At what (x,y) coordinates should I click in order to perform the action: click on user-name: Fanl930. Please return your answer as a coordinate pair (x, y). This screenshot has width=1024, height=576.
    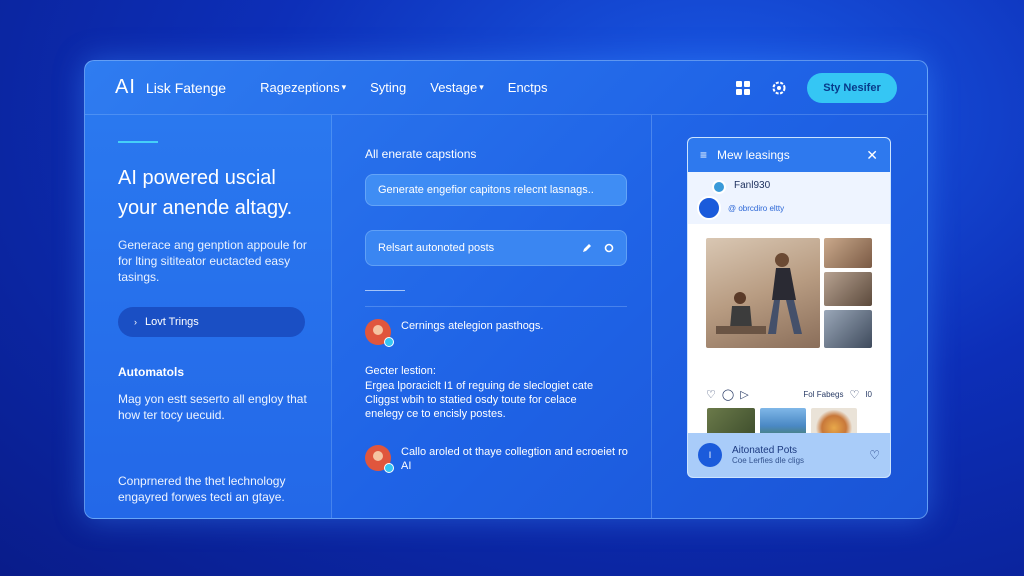
    Looking at the image, I should click on (752, 185).